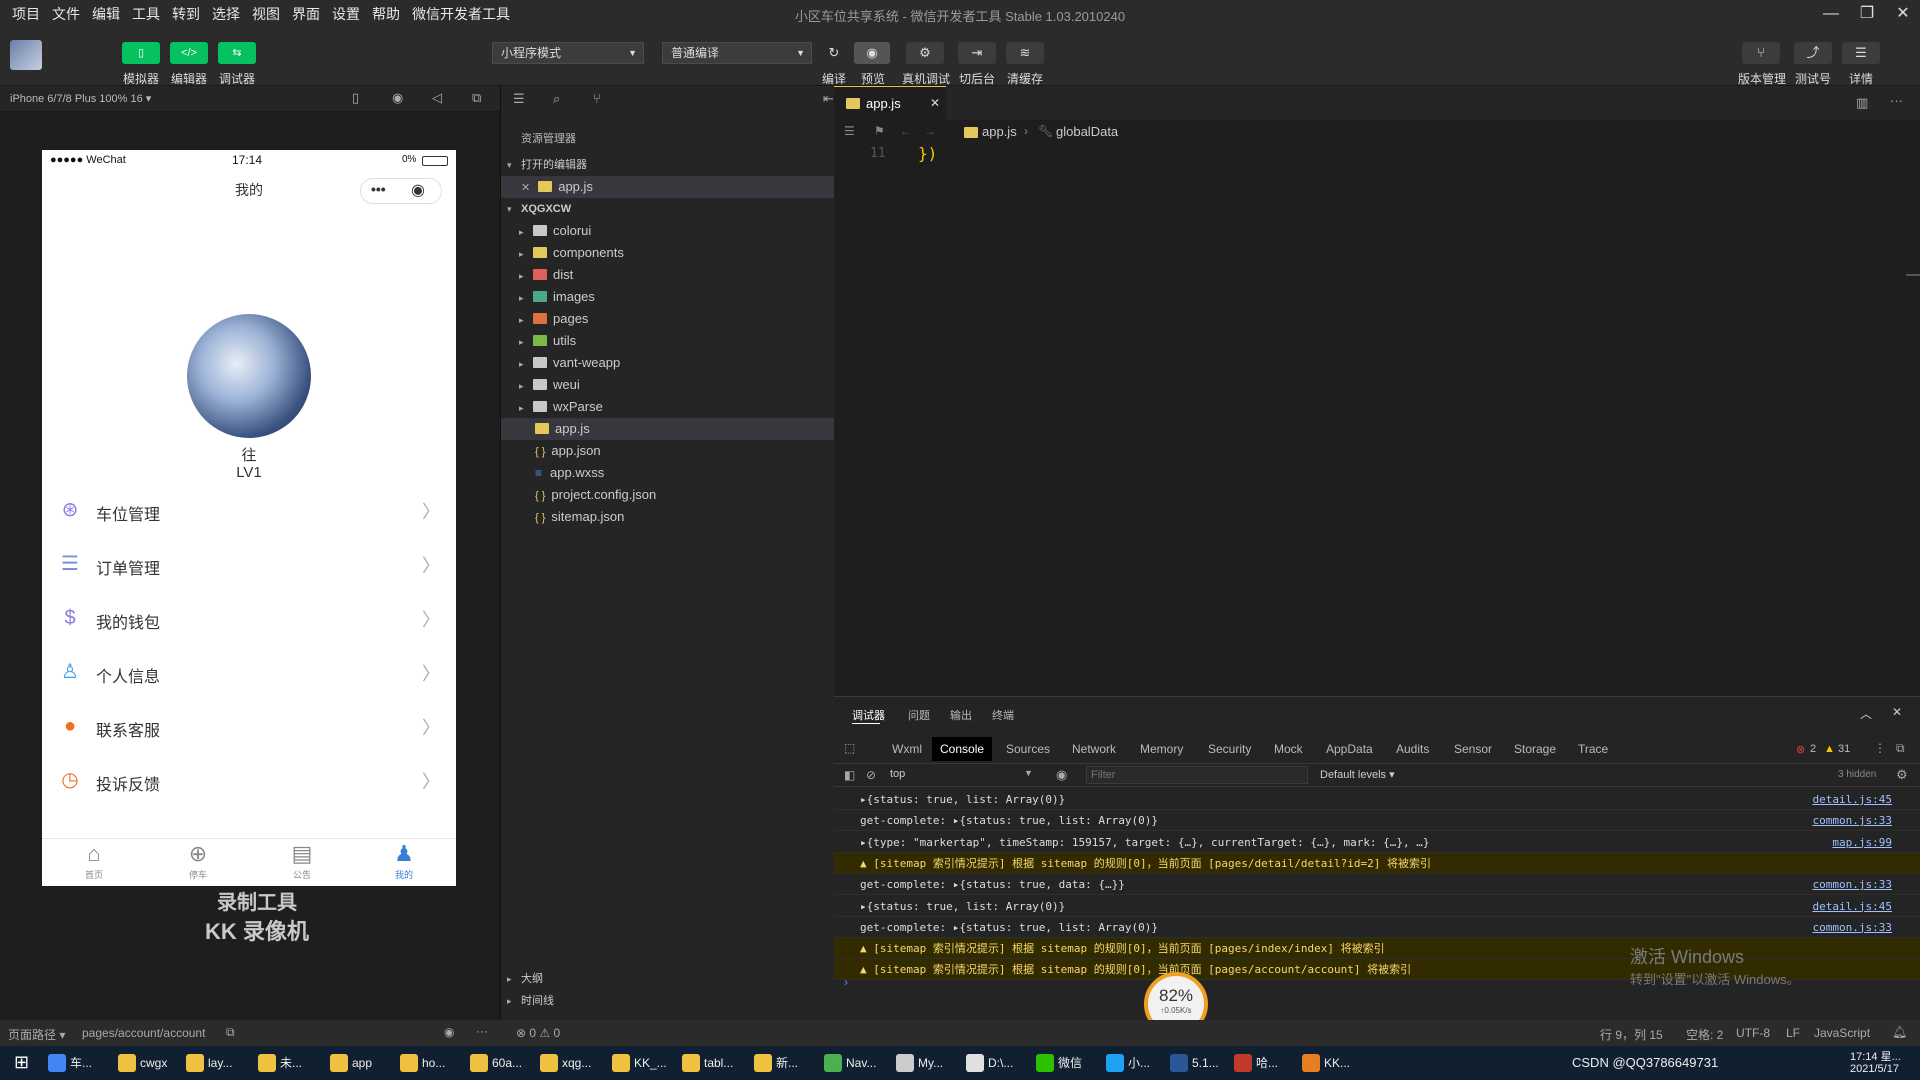 This screenshot has height=1080, width=1920. I want to click on minimize-icon: —, so click(1831, 14).